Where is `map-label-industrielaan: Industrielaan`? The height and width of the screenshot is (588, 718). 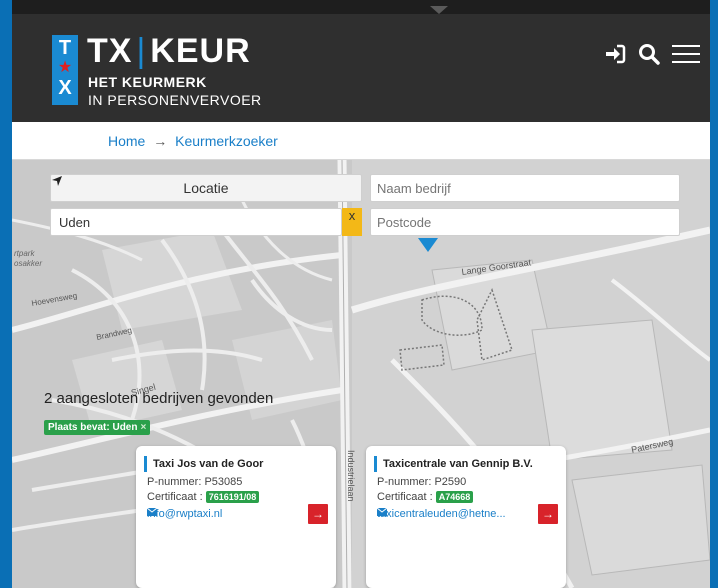 map-label-industrielaan: Industrielaan is located at coordinates (351, 476).